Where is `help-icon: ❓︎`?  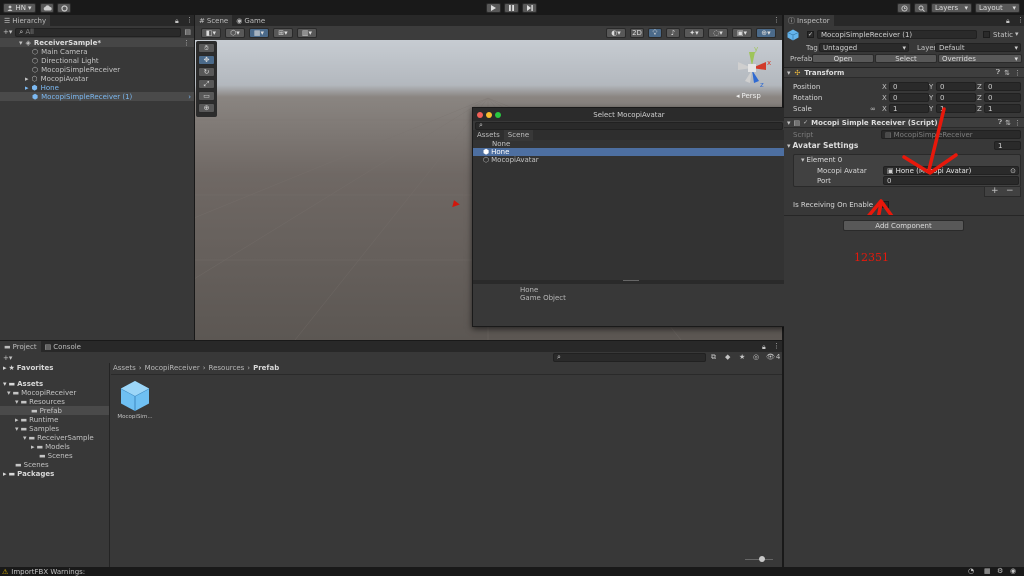
help-icon: ❓︎ is located at coordinates (998, 72).